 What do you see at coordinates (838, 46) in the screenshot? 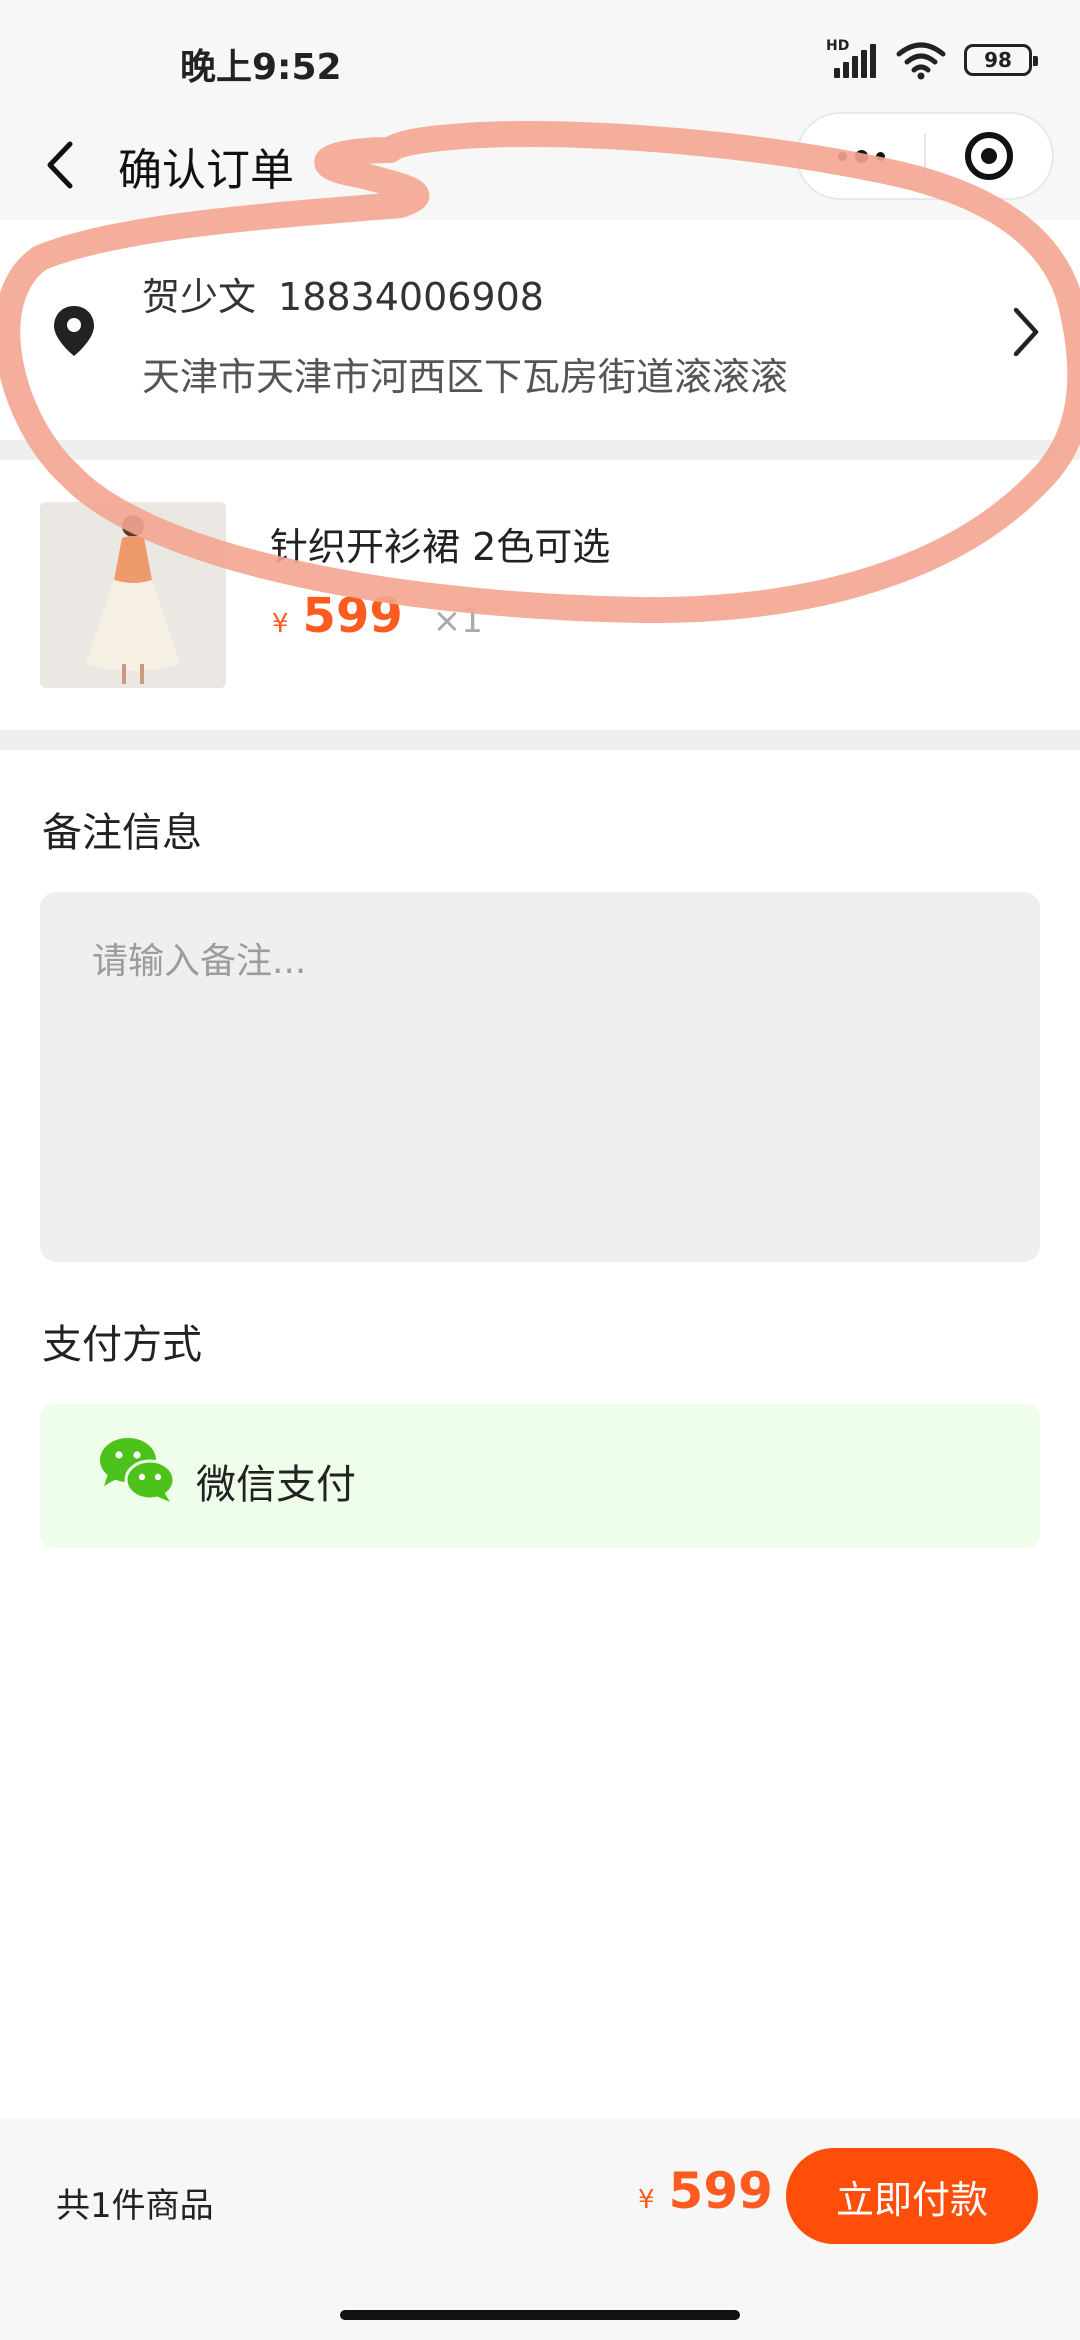
I see `network-label: HD` at bounding box center [838, 46].